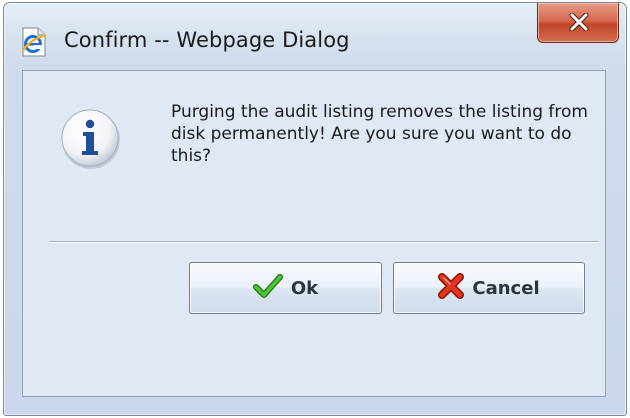 Image resolution: width=630 pixels, height=418 pixels. I want to click on close-button, so click(578, 23).